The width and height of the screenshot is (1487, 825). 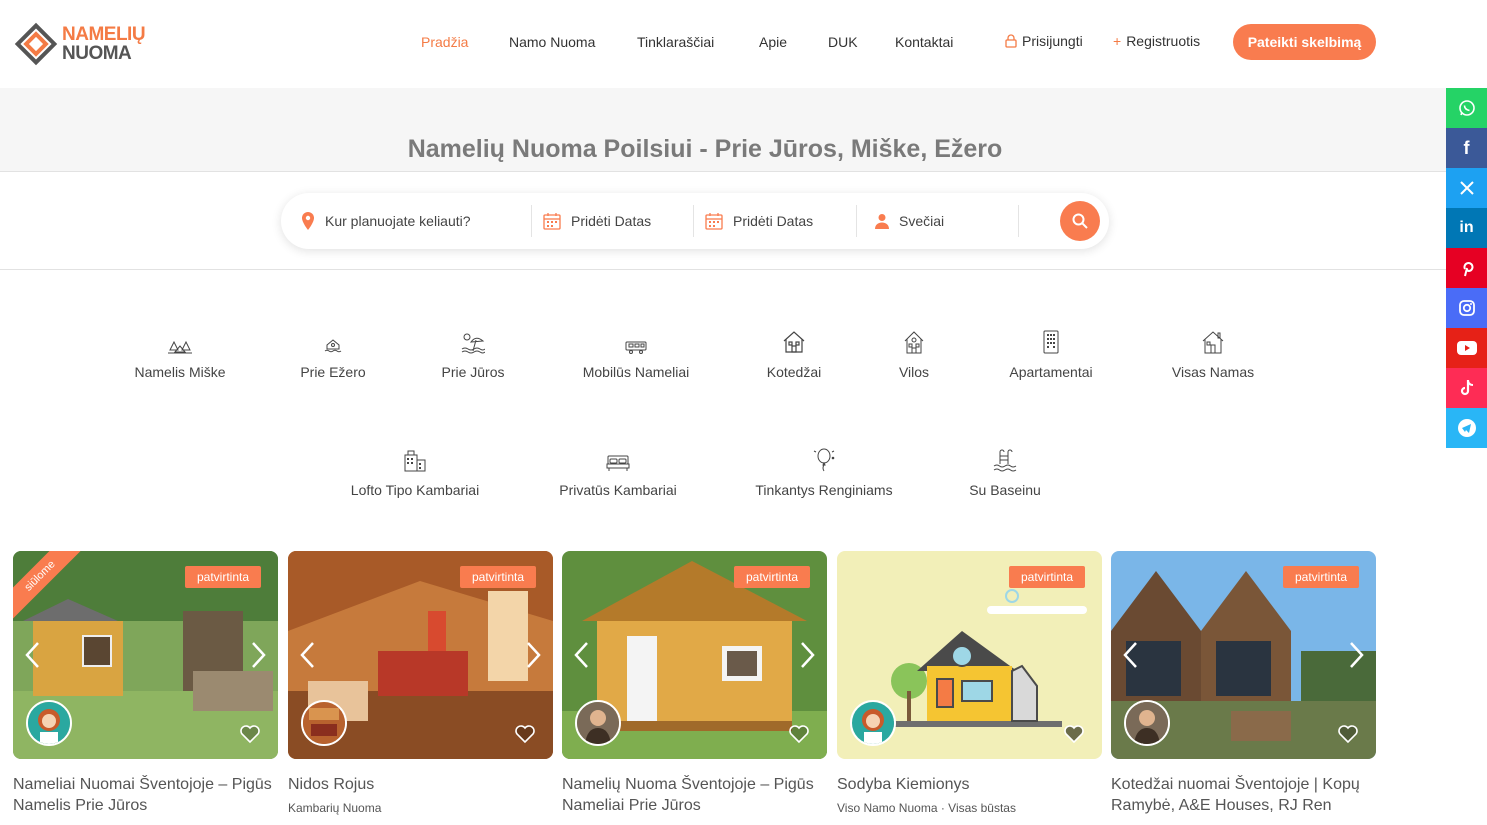 What do you see at coordinates (773, 221) in the screenshot?
I see `checkout-label: Pridėti Datas` at bounding box center [773, 221].